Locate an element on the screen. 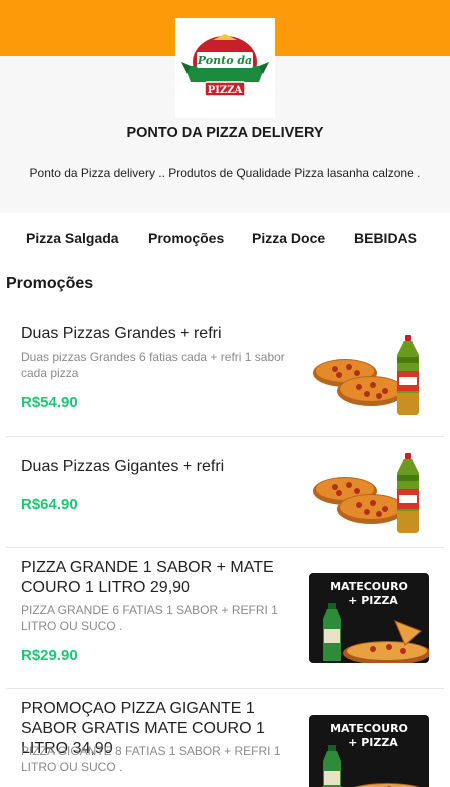 The width and height of the screenshot is (450, 787). section-title: Promoções is located at coordinates (50, 283).